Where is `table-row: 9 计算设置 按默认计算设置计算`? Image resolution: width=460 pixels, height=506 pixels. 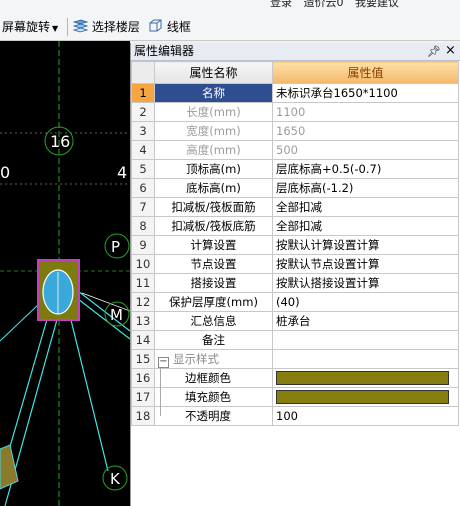 table-row: 9 计算设置 按默认计算设置计算 is located at coordinates (295, 245).